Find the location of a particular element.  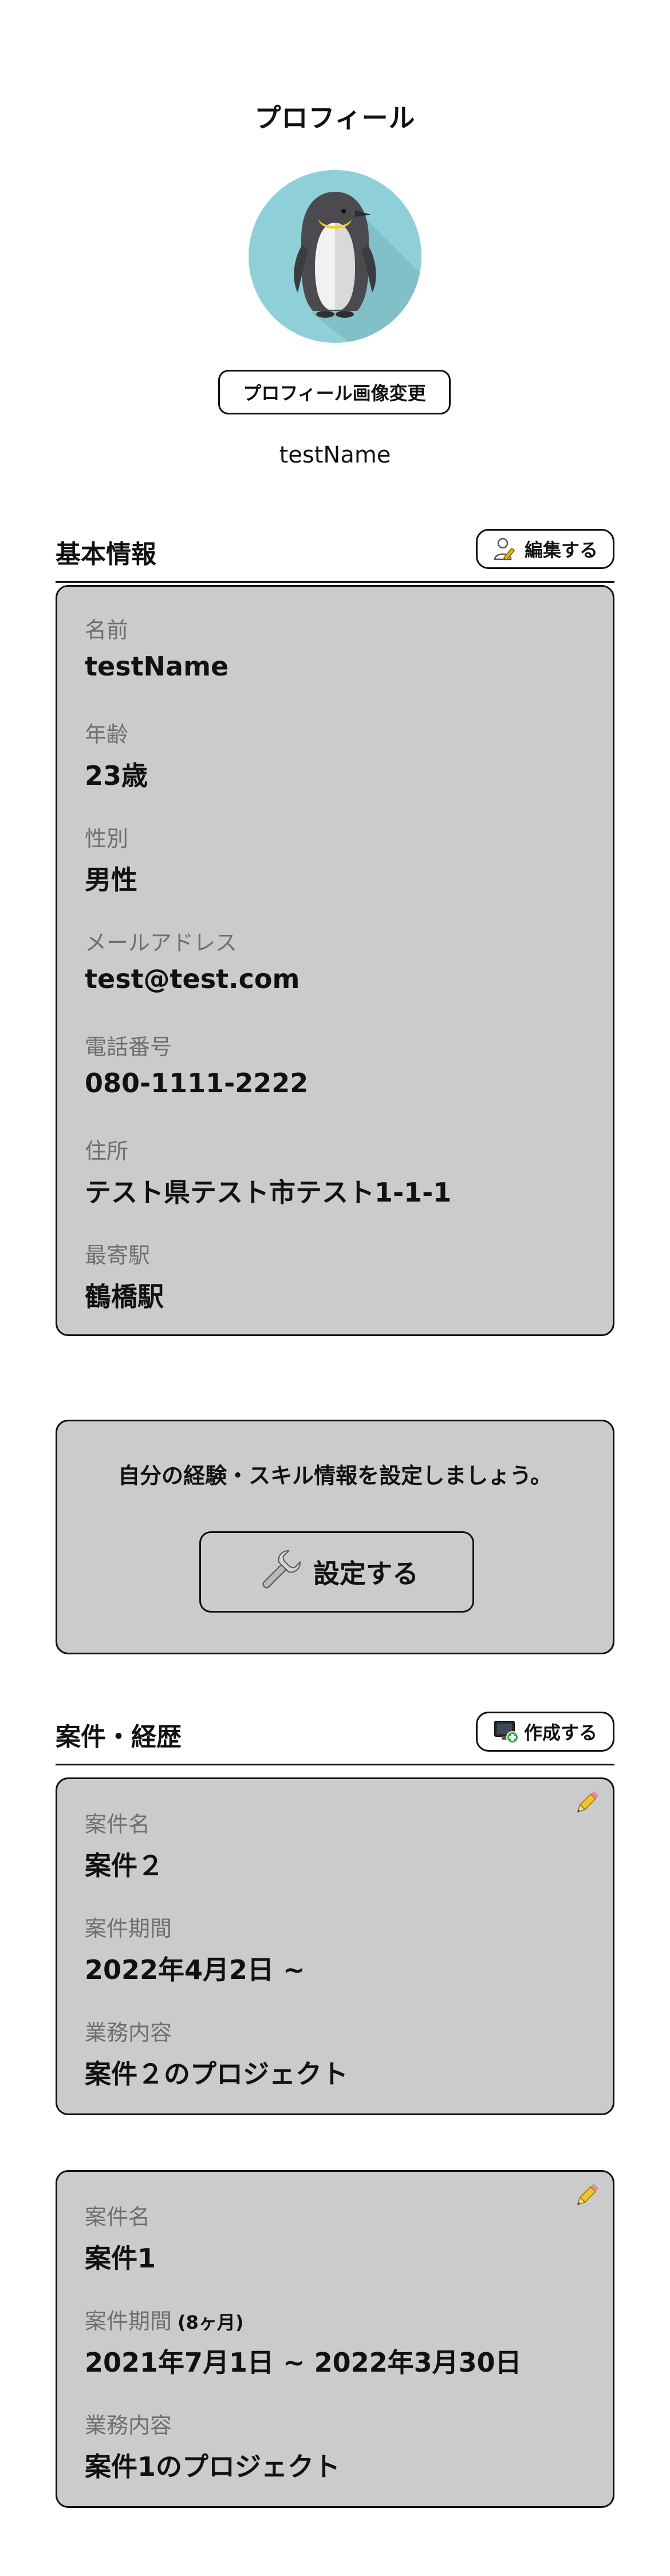

project-name-value: 案件２ is located at coordinates (124, 1865).